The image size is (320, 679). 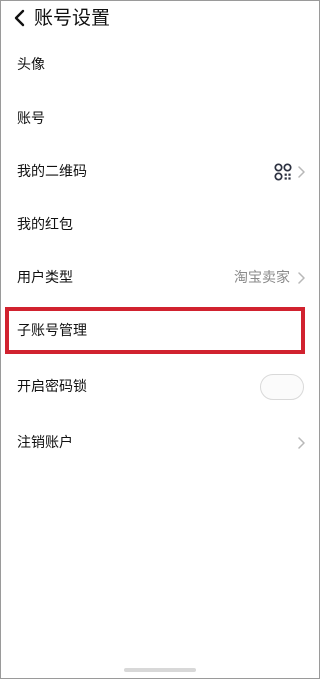 I want to click on row-label-cancel-account: 注销账户, so click(x=45, y=442).